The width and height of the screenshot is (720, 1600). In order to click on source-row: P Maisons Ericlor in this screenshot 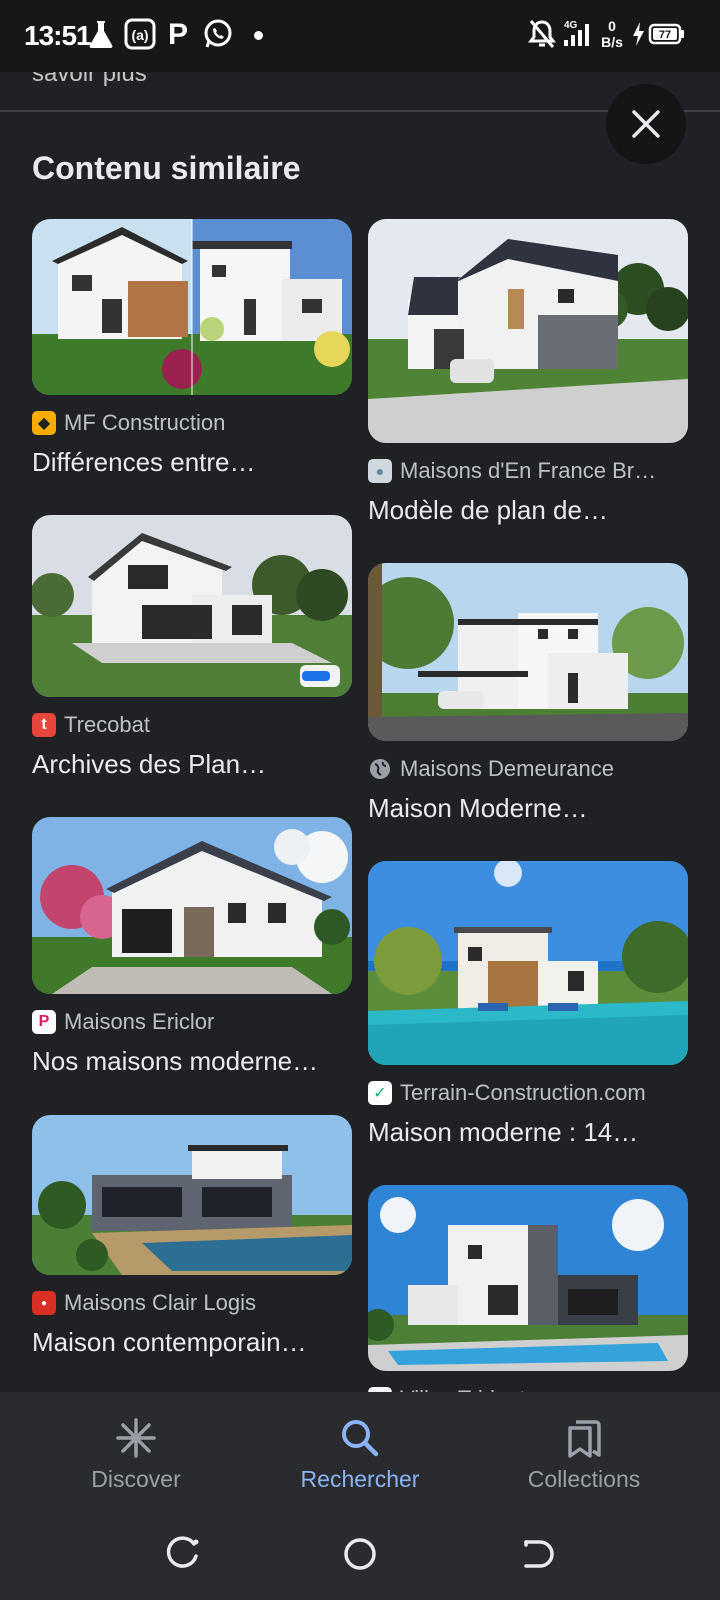, I will do `click(192, 1022)`.